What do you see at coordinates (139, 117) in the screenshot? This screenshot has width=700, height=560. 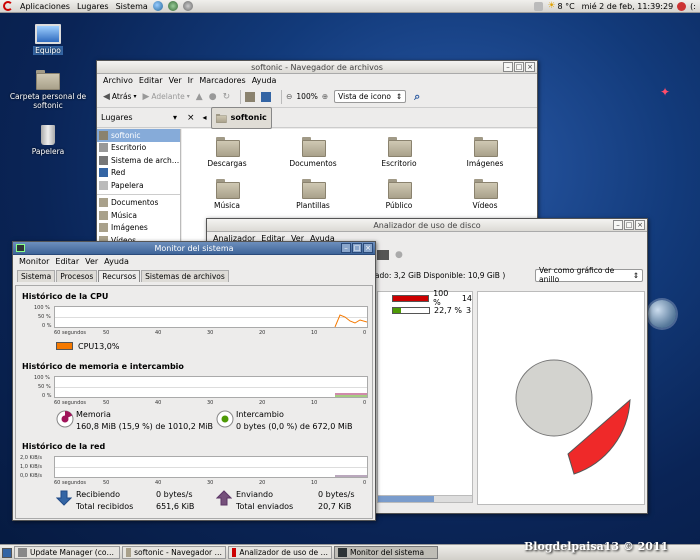 I see `places-selector: Lugares ▾` at bounding box center [139, 117].